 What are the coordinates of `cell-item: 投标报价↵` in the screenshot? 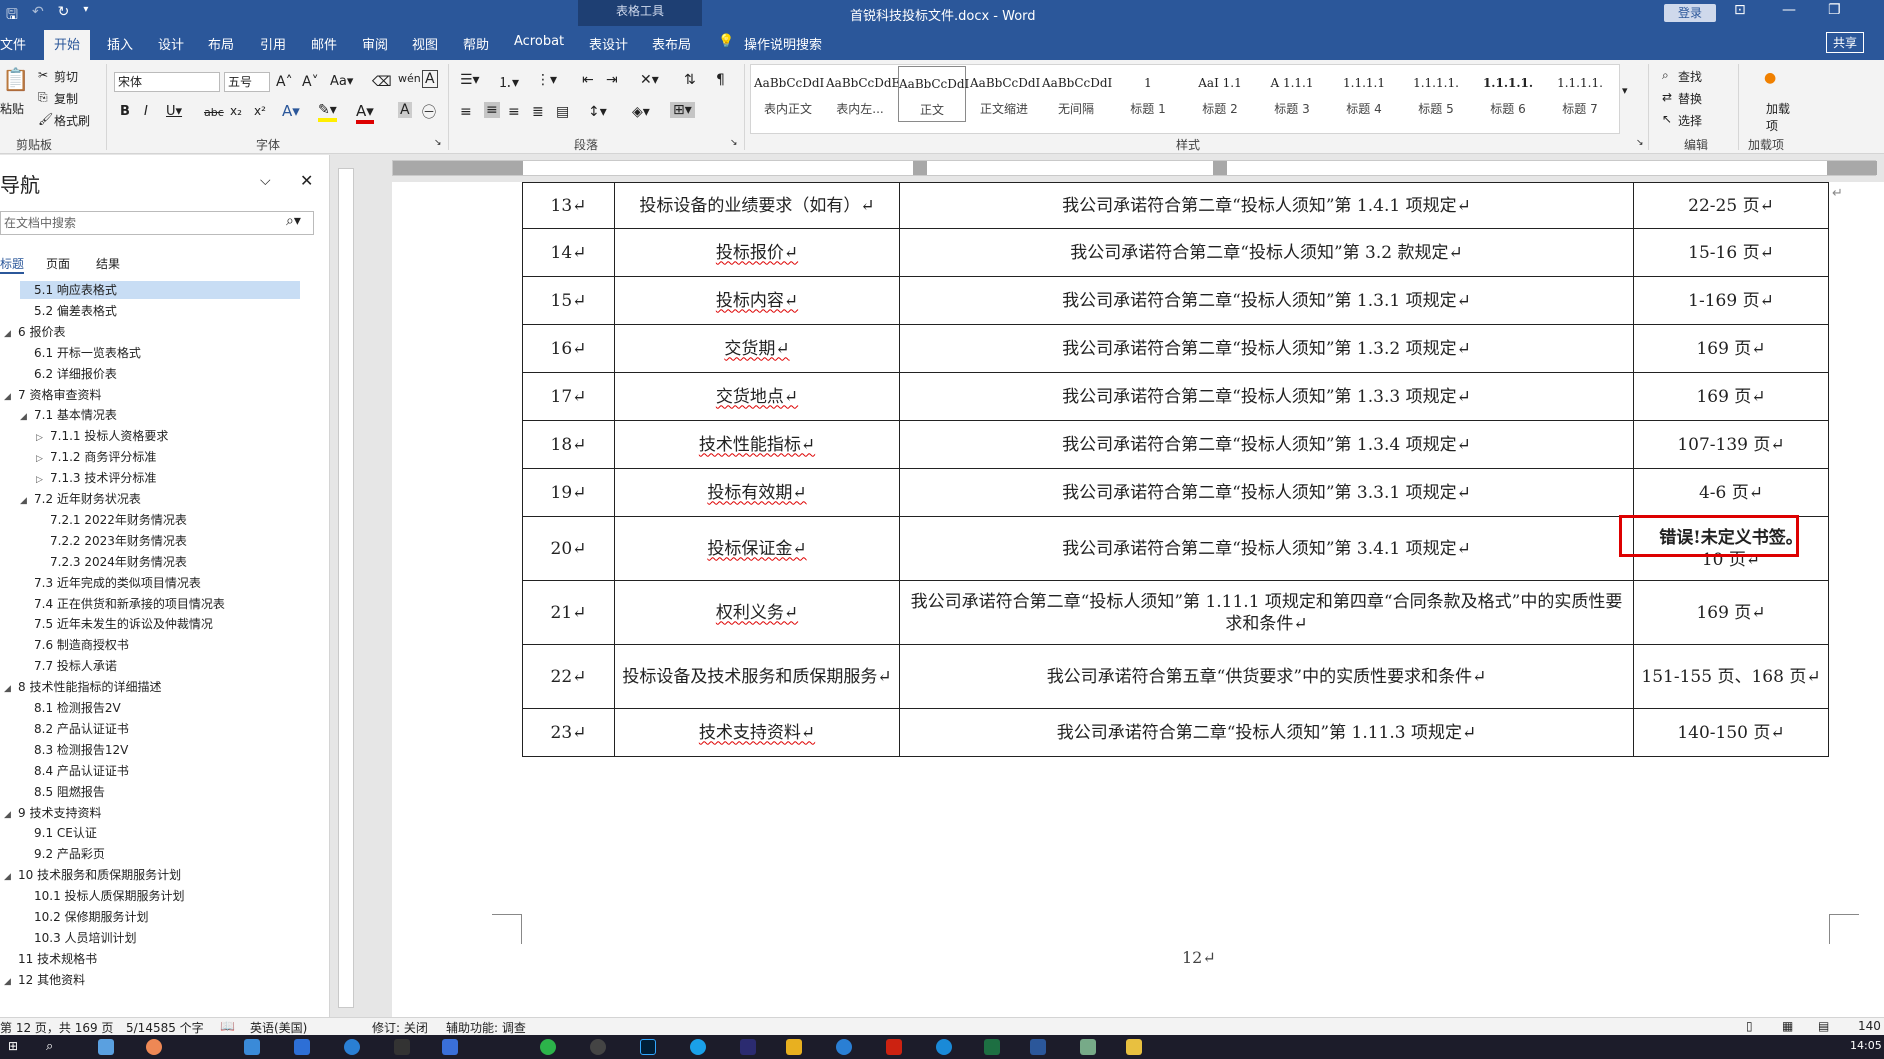 It's located at (757, 252).